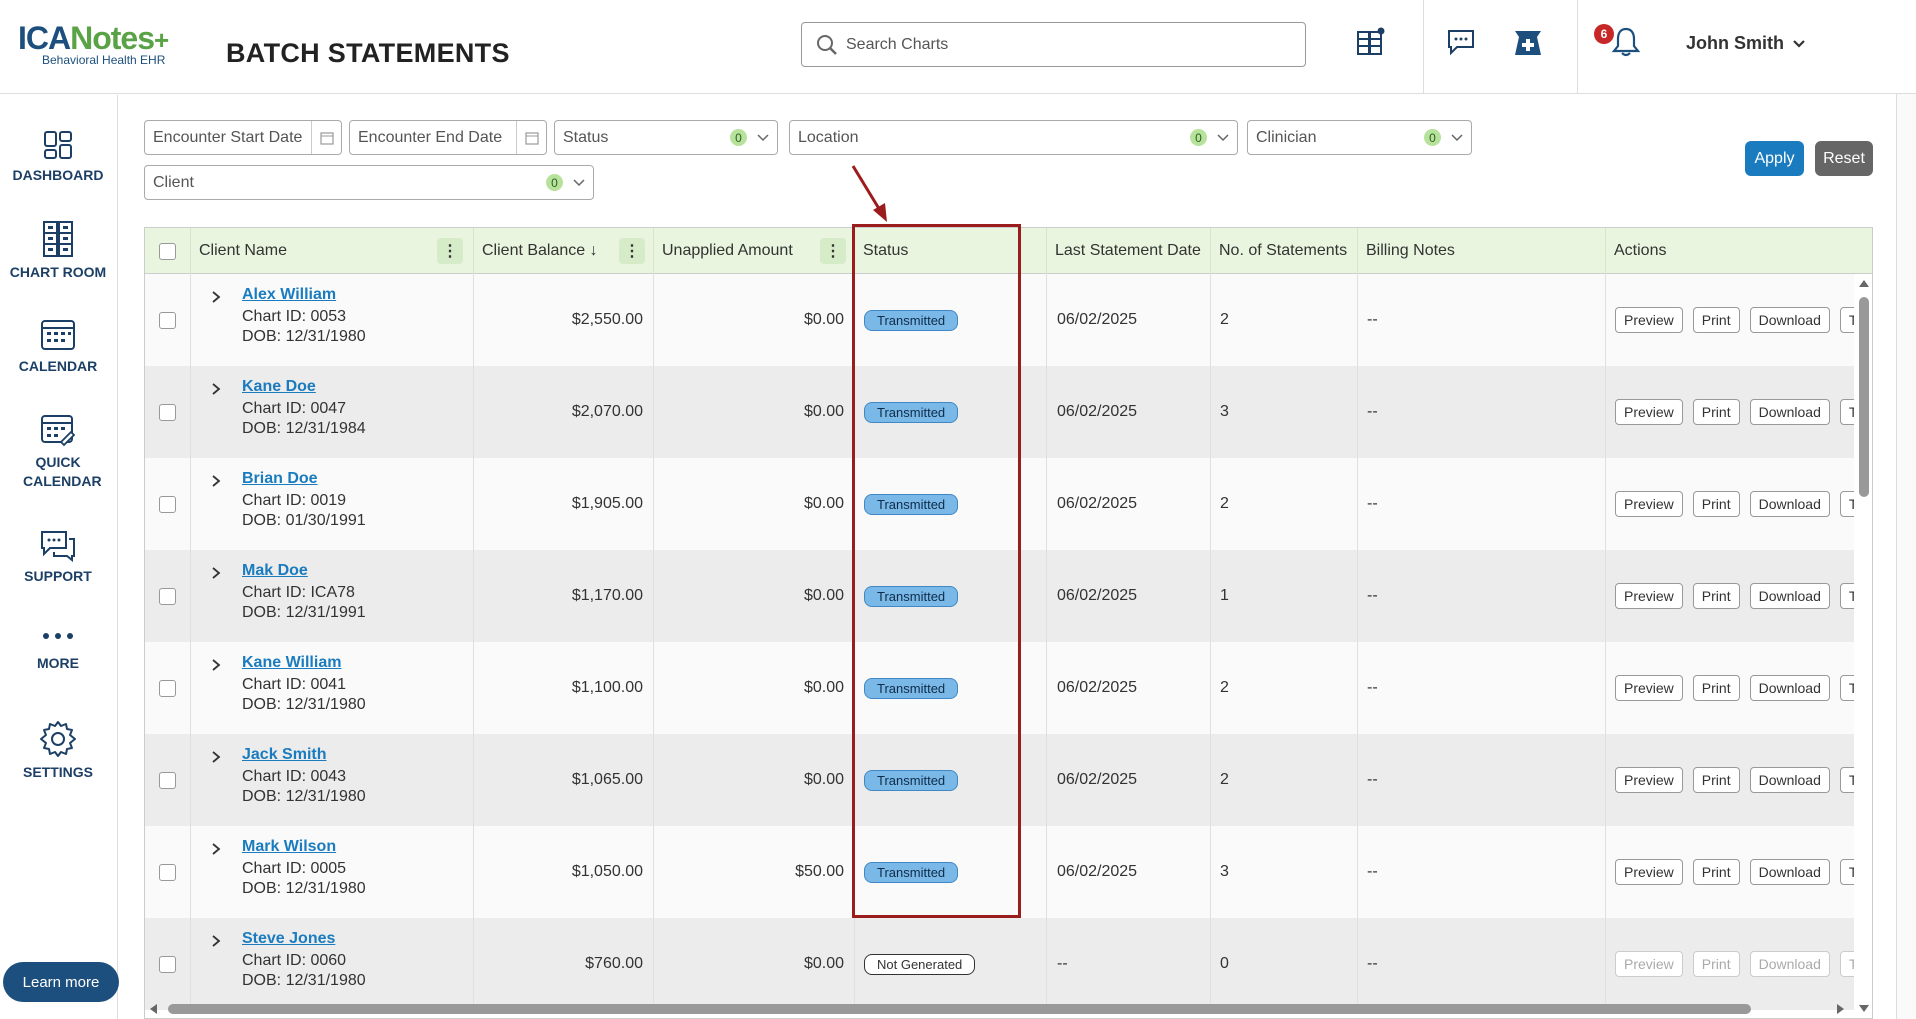  Describe the element at coordinates (1359, 137) in the screenshot. I see `clinician-filter: Clinician 0` at that location.